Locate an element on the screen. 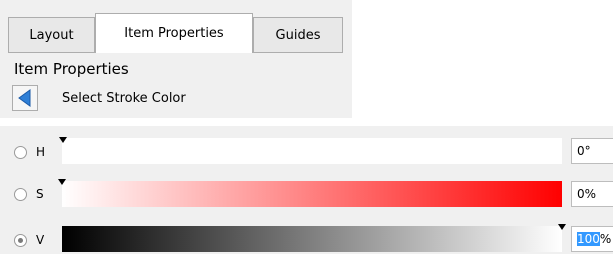 The image size is (613, 254). hue-value: 0° is located at coordinates (584, 151).